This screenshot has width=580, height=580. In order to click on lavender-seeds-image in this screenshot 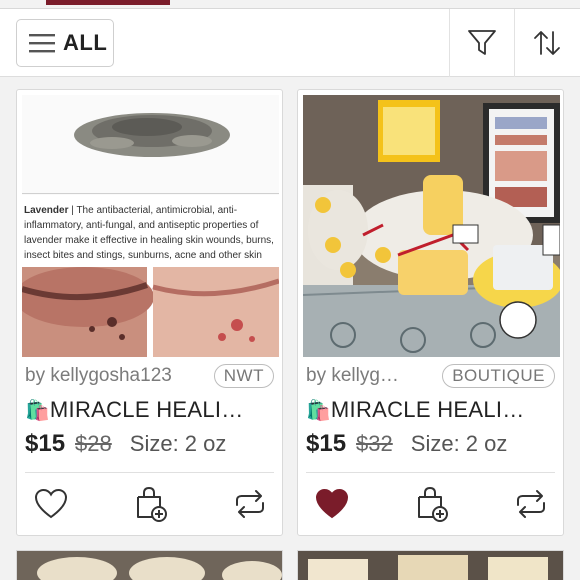, I will do `click(152, 135)`.